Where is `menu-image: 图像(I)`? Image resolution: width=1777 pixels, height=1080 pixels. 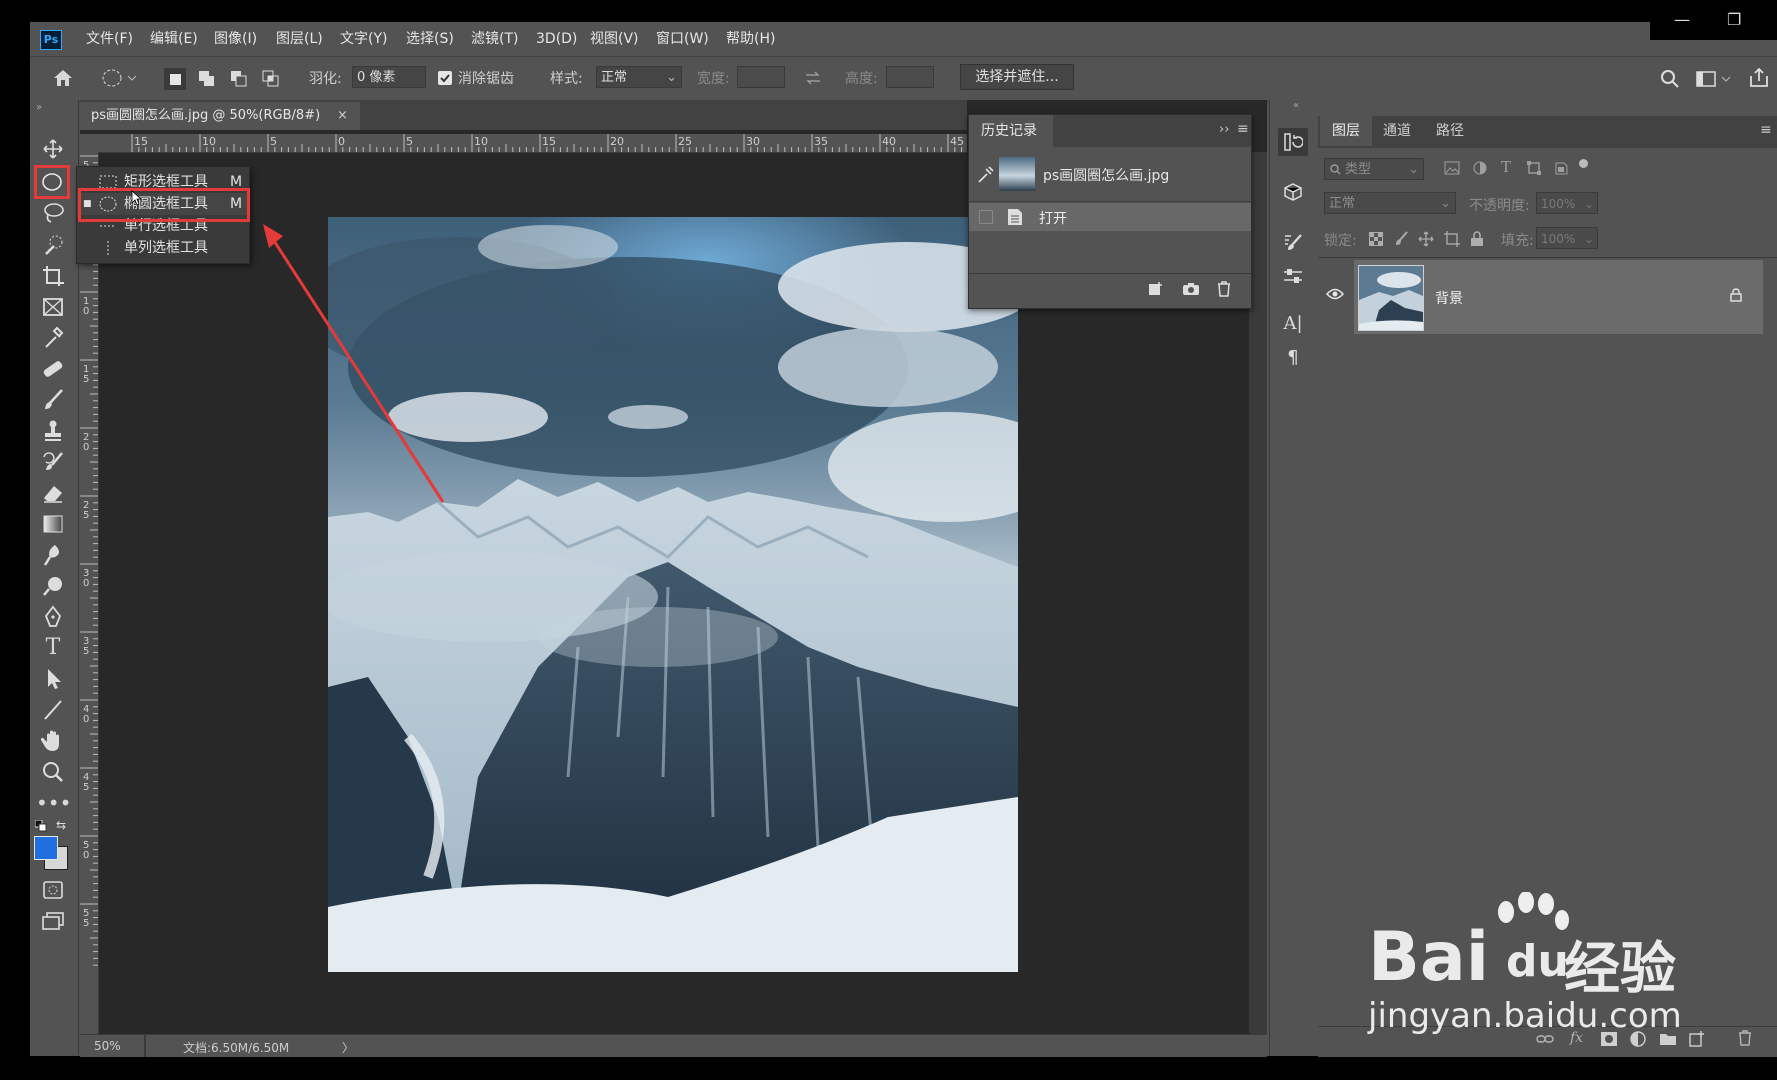 menu-image: 图像(I) is located at coordinates (235, 39).